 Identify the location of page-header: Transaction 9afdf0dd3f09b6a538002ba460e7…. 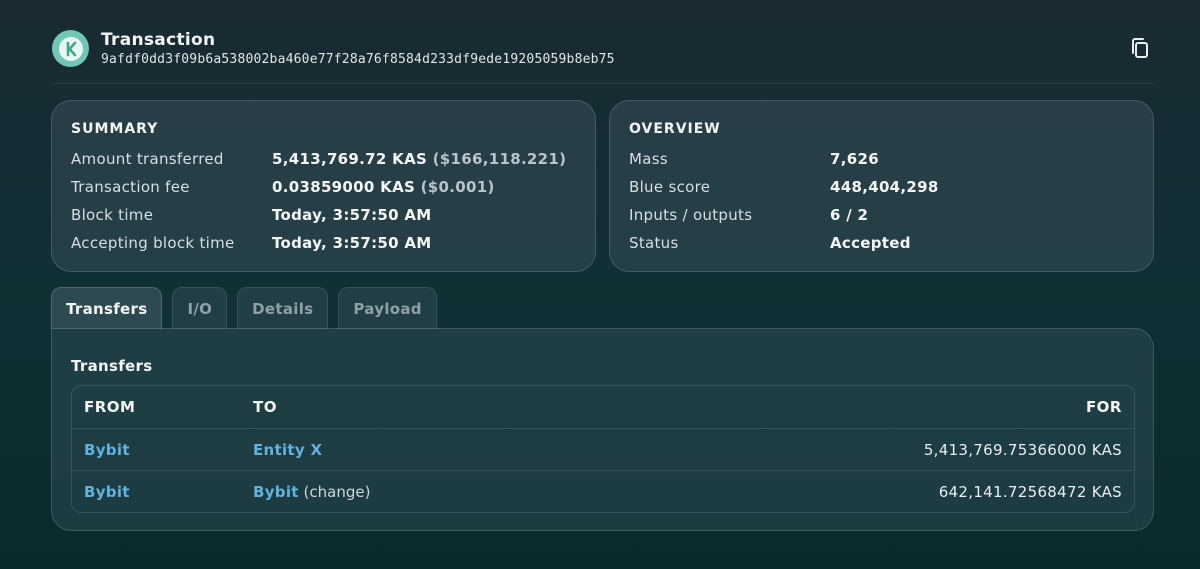
(603, 57).